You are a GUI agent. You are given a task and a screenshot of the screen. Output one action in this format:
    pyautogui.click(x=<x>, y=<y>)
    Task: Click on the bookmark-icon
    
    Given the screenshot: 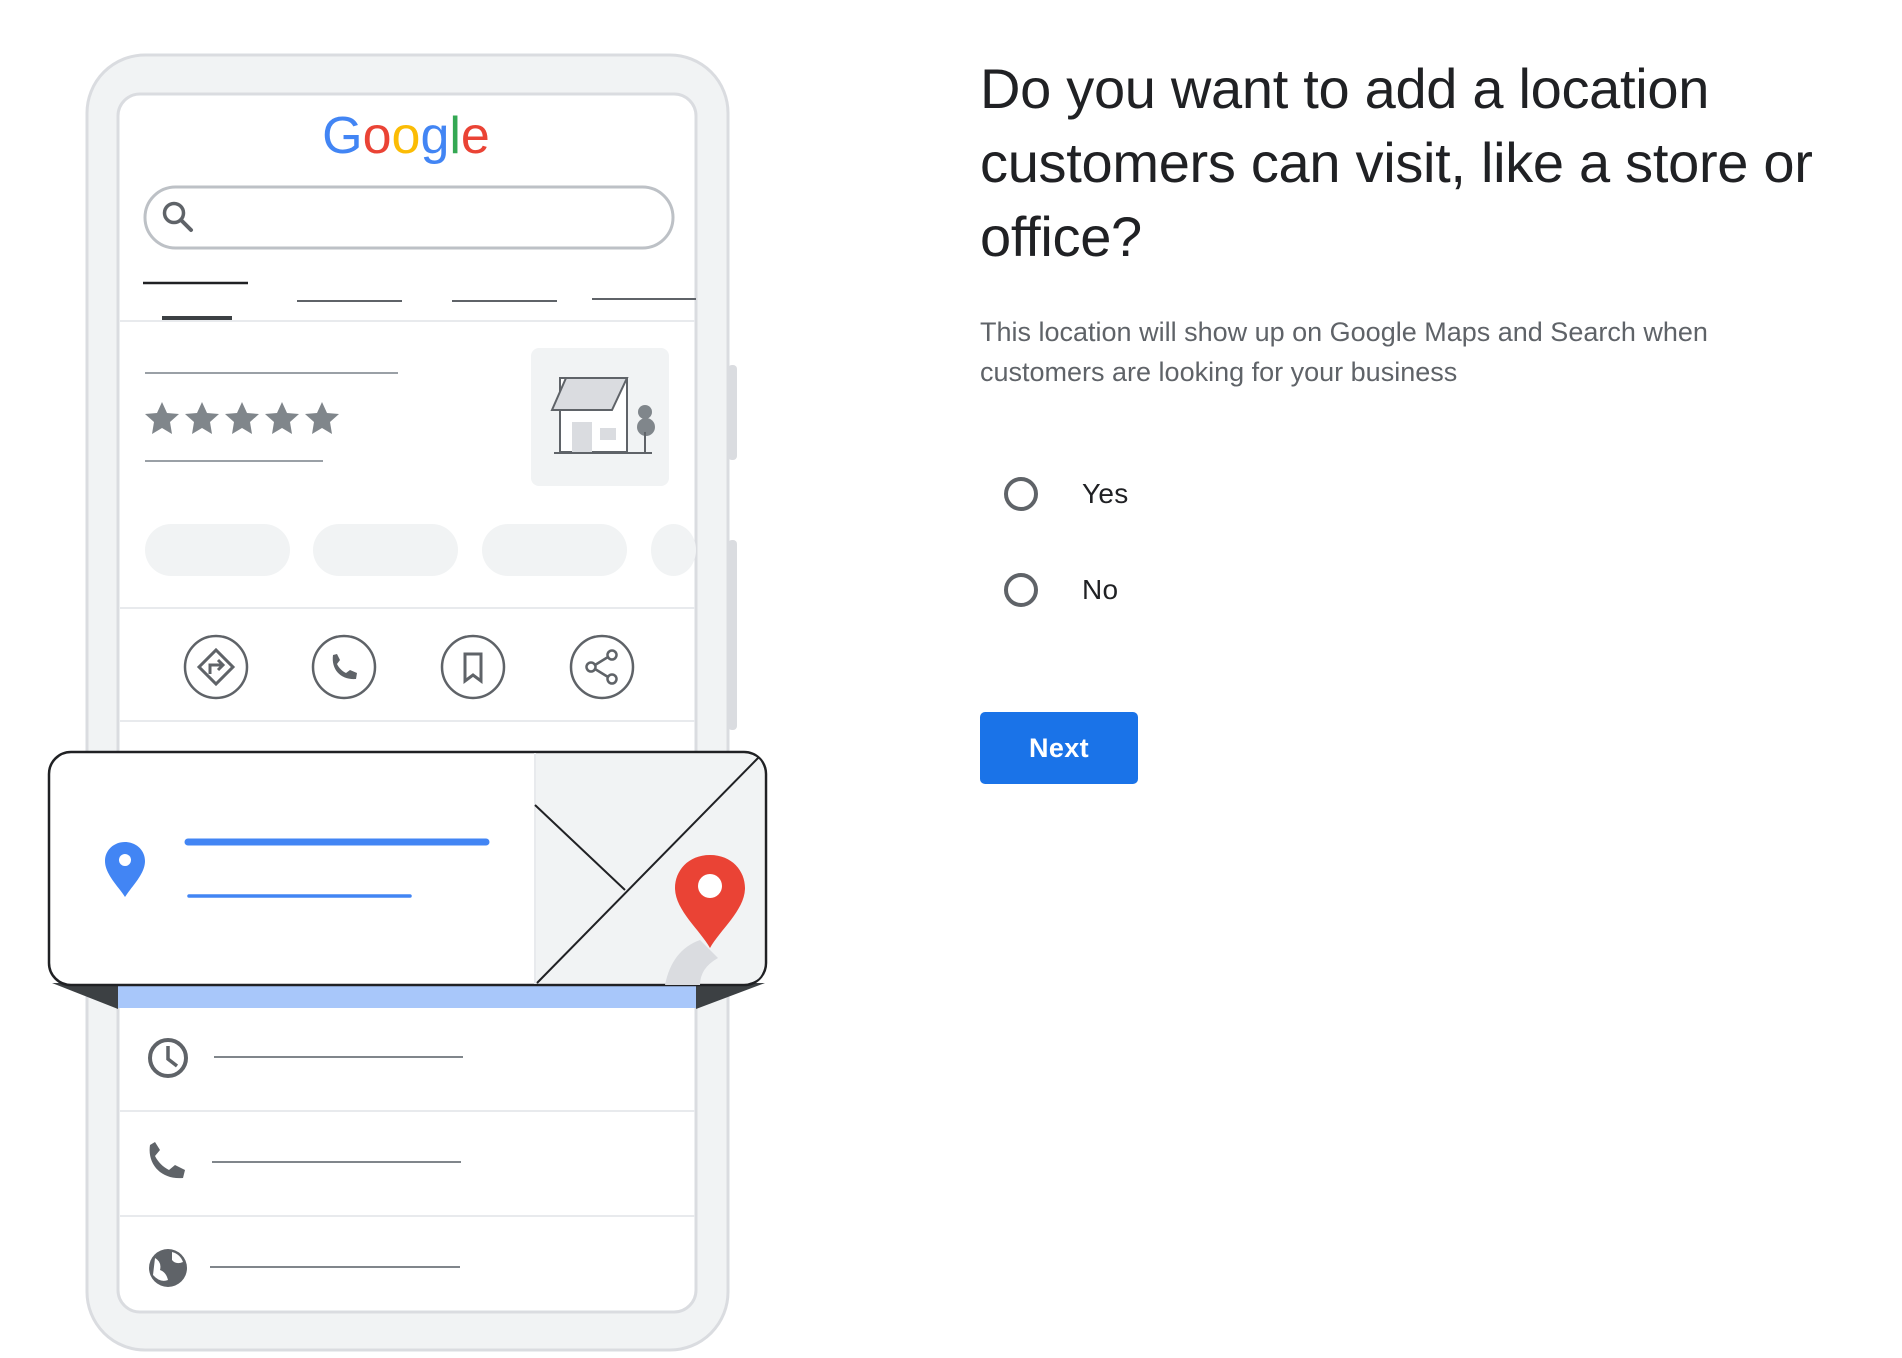 What is the action you would take?
    pyautogui.click(x=473, y=667)
    